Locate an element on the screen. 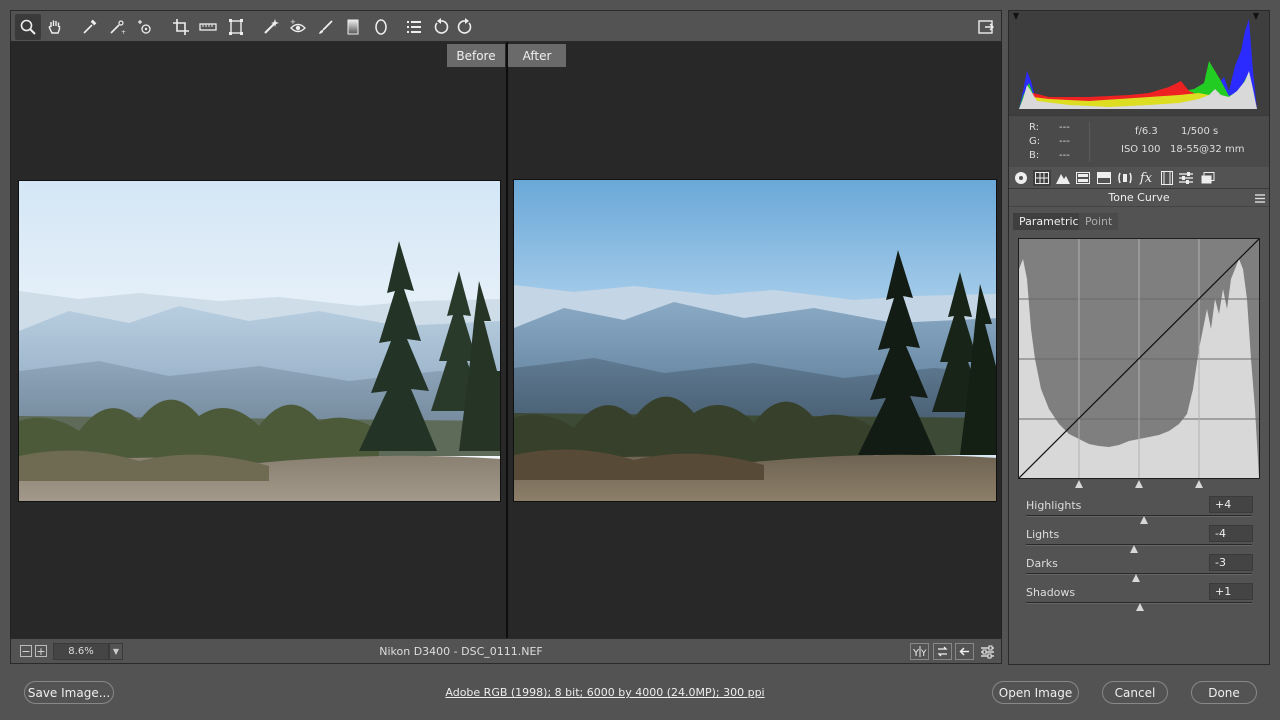 This screenshot has width=1280, height=720. preview-preferences-icon is located at coordinates (987, 651).